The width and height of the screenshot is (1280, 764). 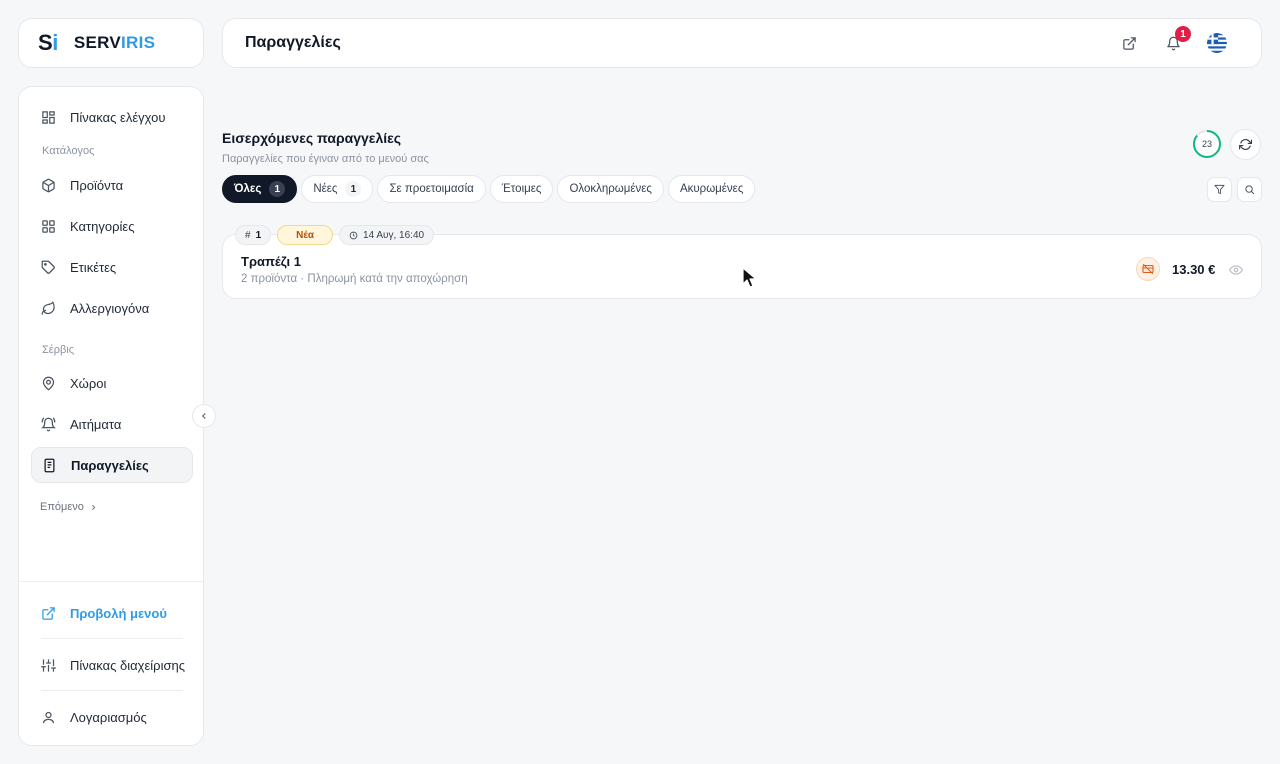 I want to click on chevron-right-icon, so click(x=93, y=507).